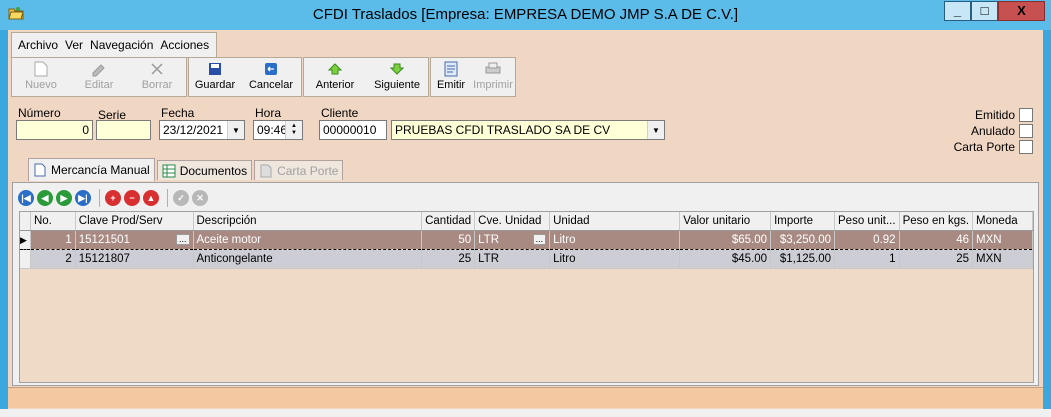 The width and height of the screenshot is (1051, 417). I want to click on menu-acciones: Acciones, so click(184, 45).